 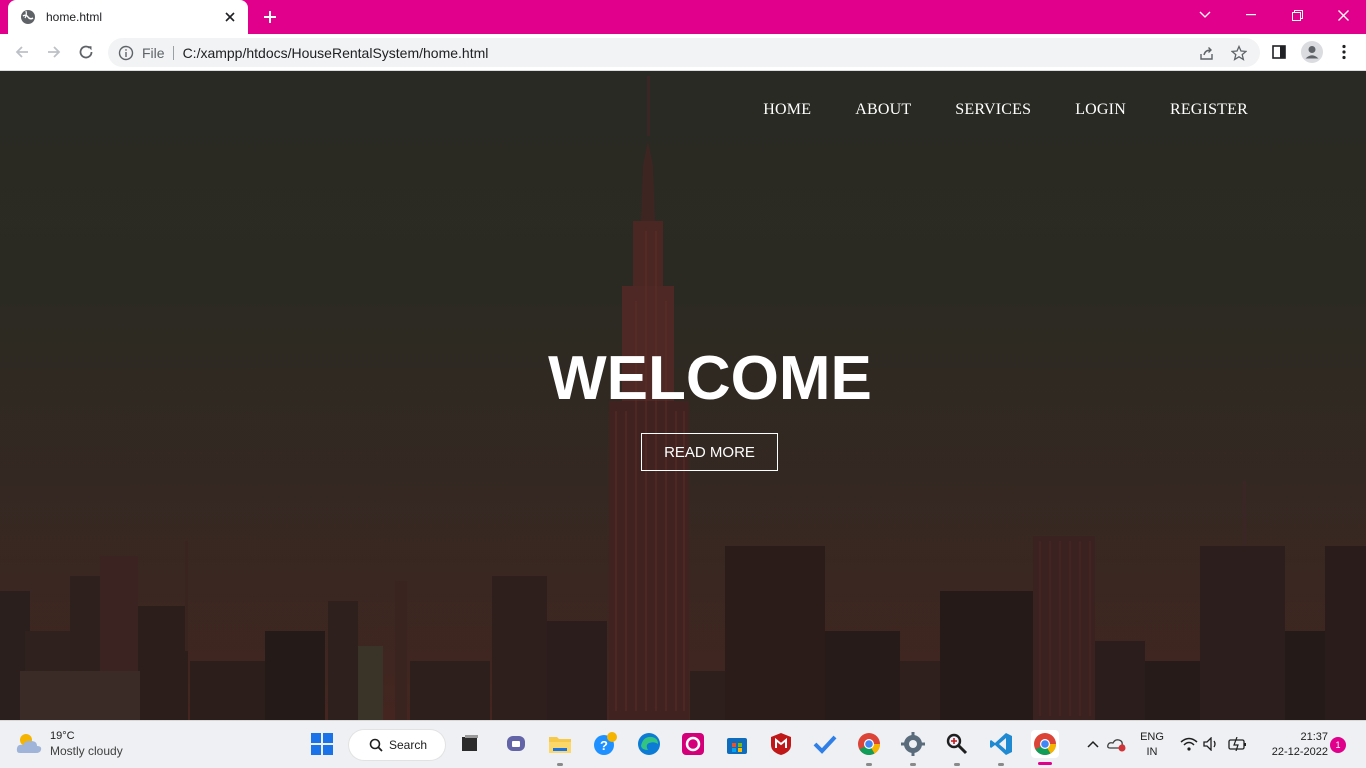 What do you see at coordinates (1093, 744) in the screenshot?
I see `show-hidden-icons-chevron-icon` at bounding box center [1093, 744].